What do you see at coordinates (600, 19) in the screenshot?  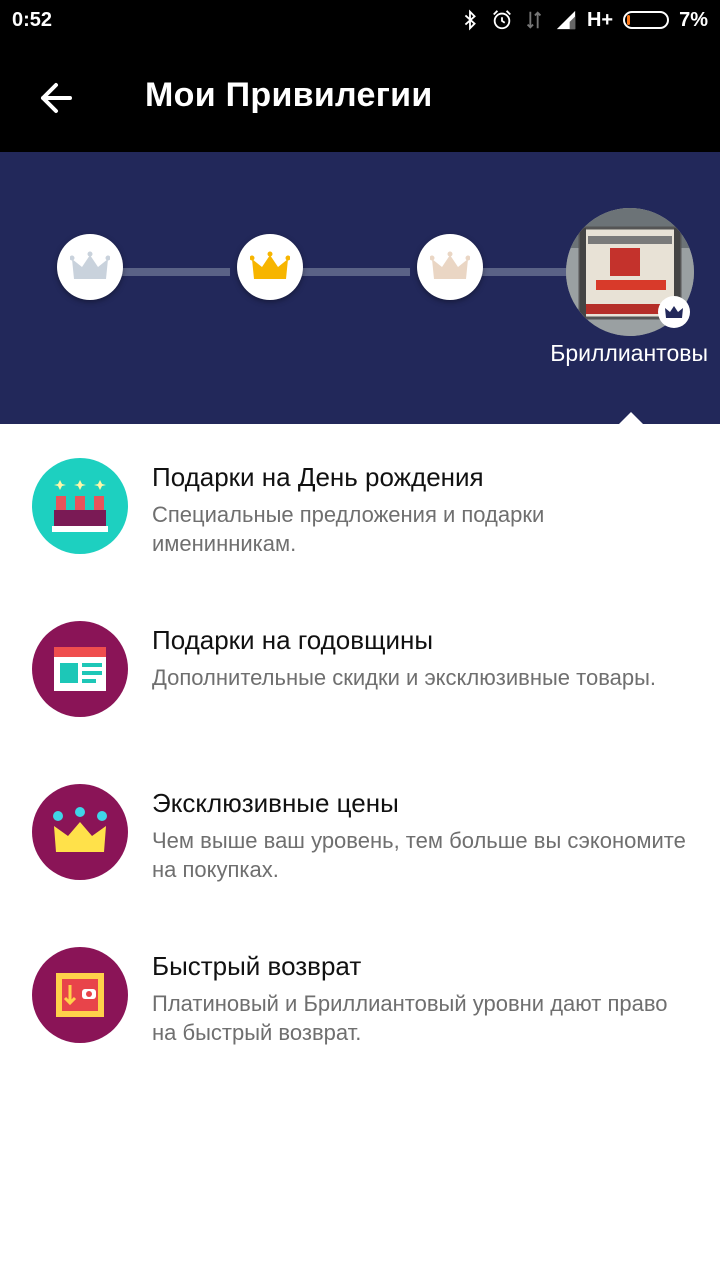 I see `network-type: H+` at bounding box center [600, 19].